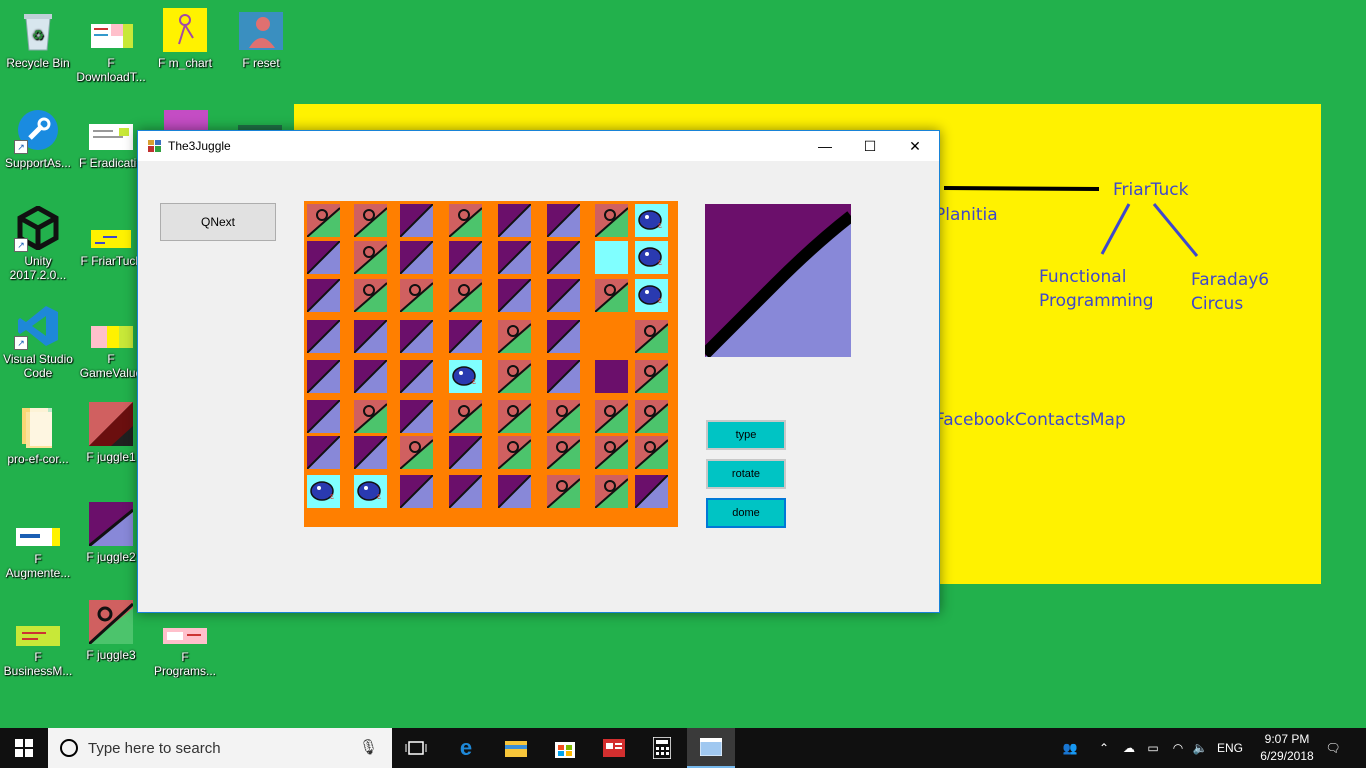 This screenshot has width=1366, height=768. Describe the element at coordinates (662, 748) in the screenshot. I see `taskbar-calculator` at that location.